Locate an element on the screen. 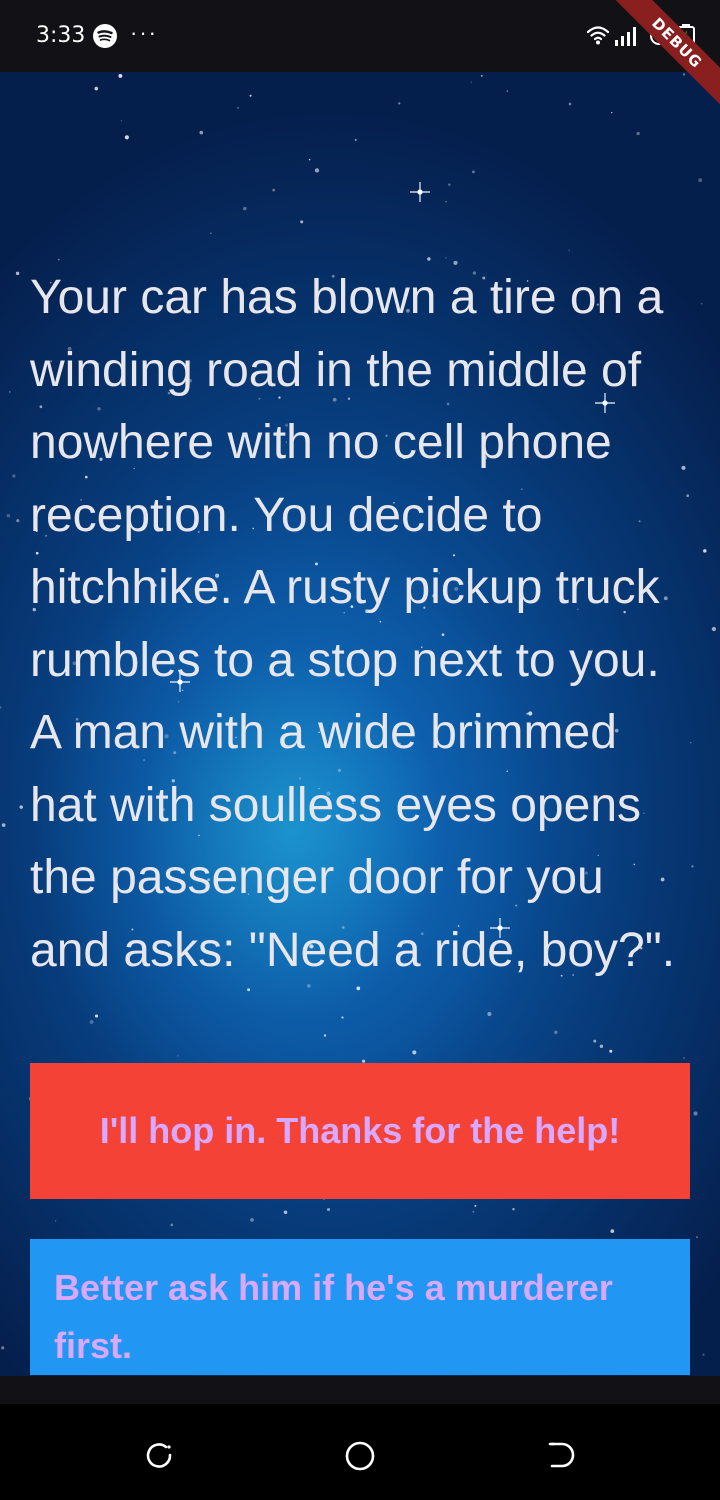 This screenshot has width=720, height=1500. back-icon is located at coordinates (560, 1455).